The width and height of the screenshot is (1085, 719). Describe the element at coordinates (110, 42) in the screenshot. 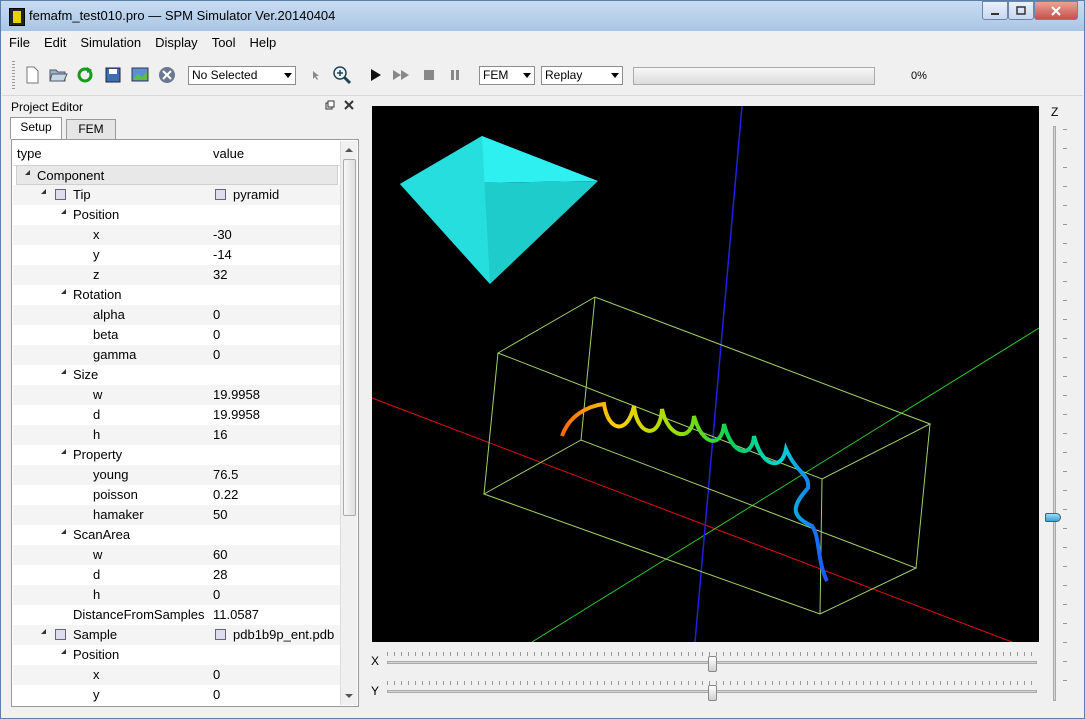

I see `menu-simulation: Simulation` at that location.